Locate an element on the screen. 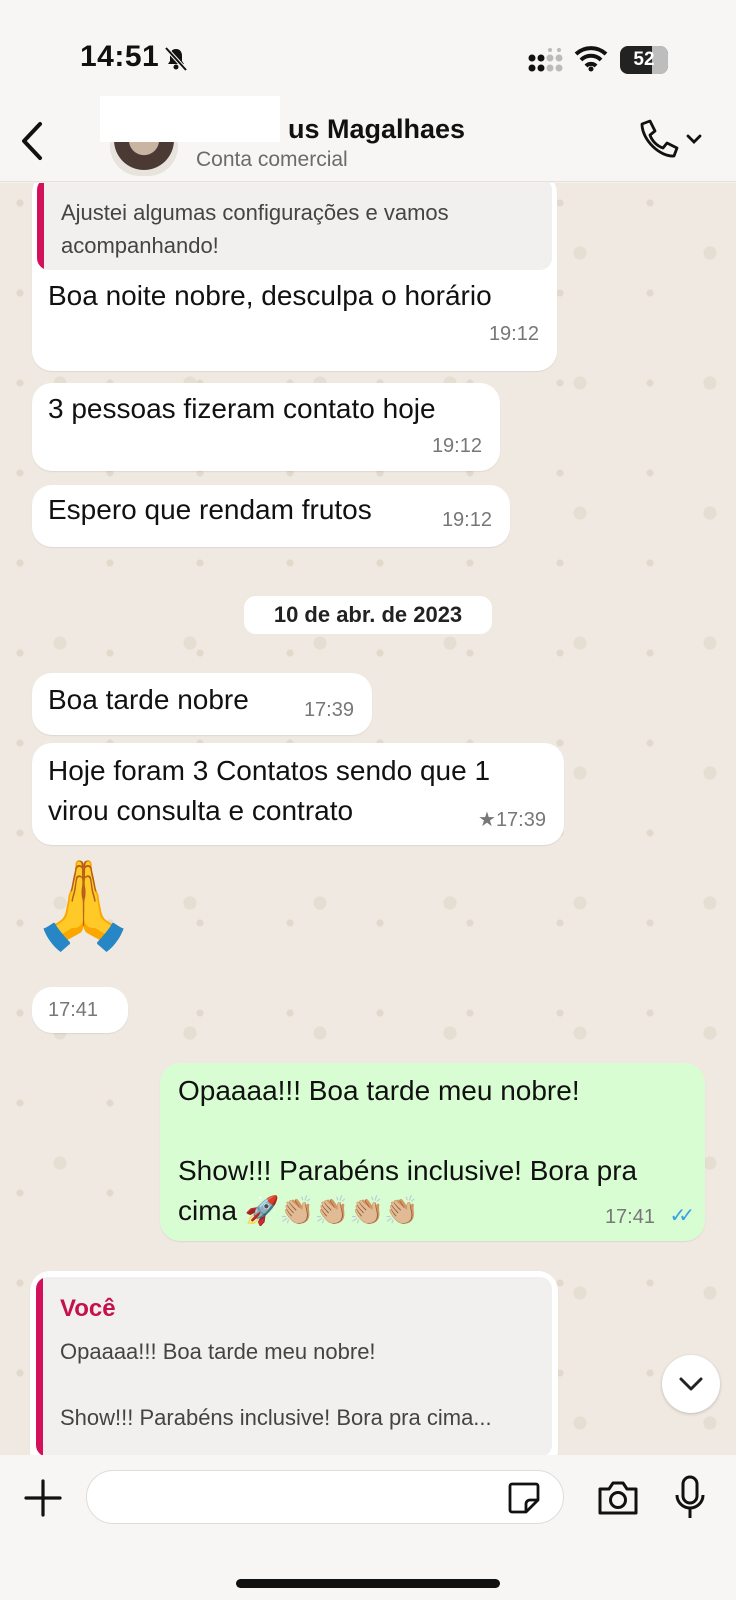 The height and width of the screenshot is (1600, 736). message-text: 3 pessoas fizeram contato hoje is located at coordinates (242, 408).